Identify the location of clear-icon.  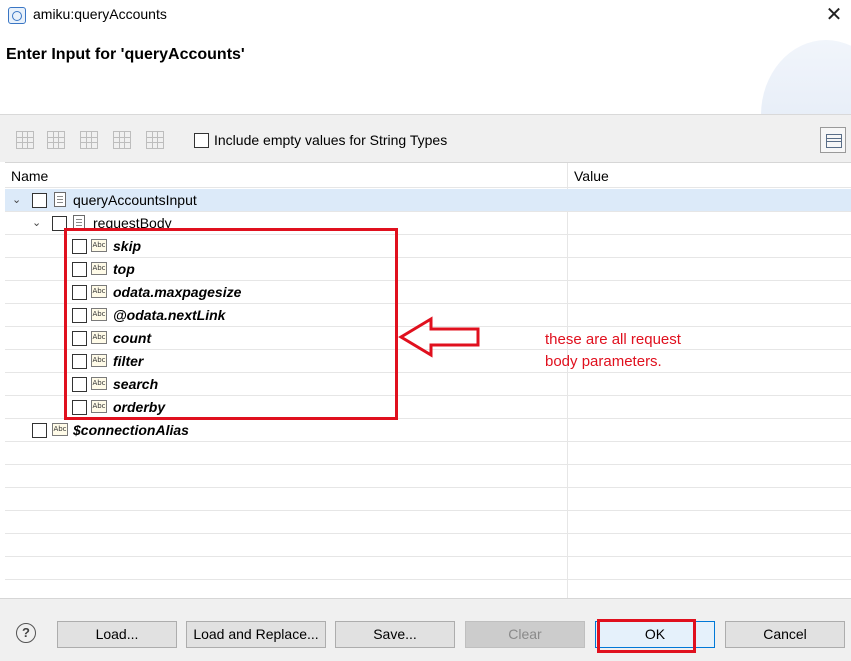
(154, 139).